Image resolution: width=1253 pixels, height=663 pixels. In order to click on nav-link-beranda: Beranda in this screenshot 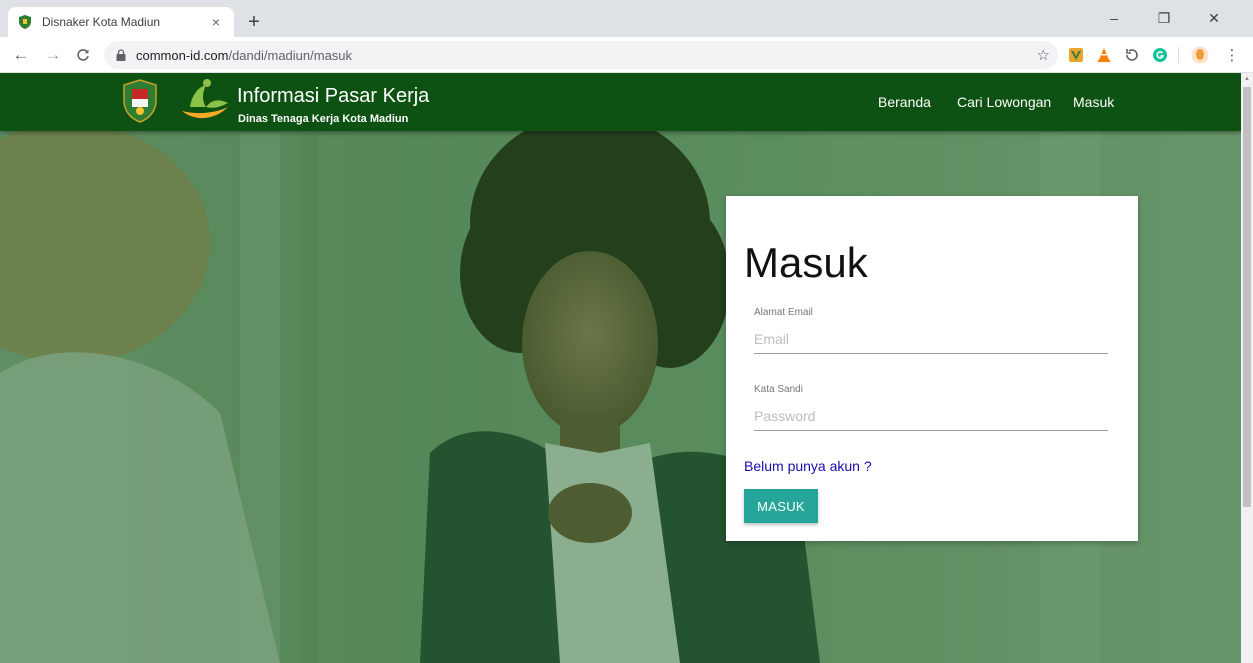, I will do `click(904, 102)`.